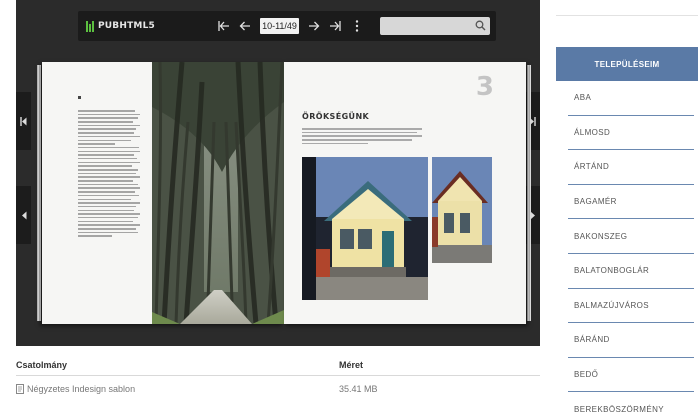 The height and width of the screenshot is (417, 698). I want to click on sidebar-title: TELEPÜLÉSEIM, so click(627, 64).